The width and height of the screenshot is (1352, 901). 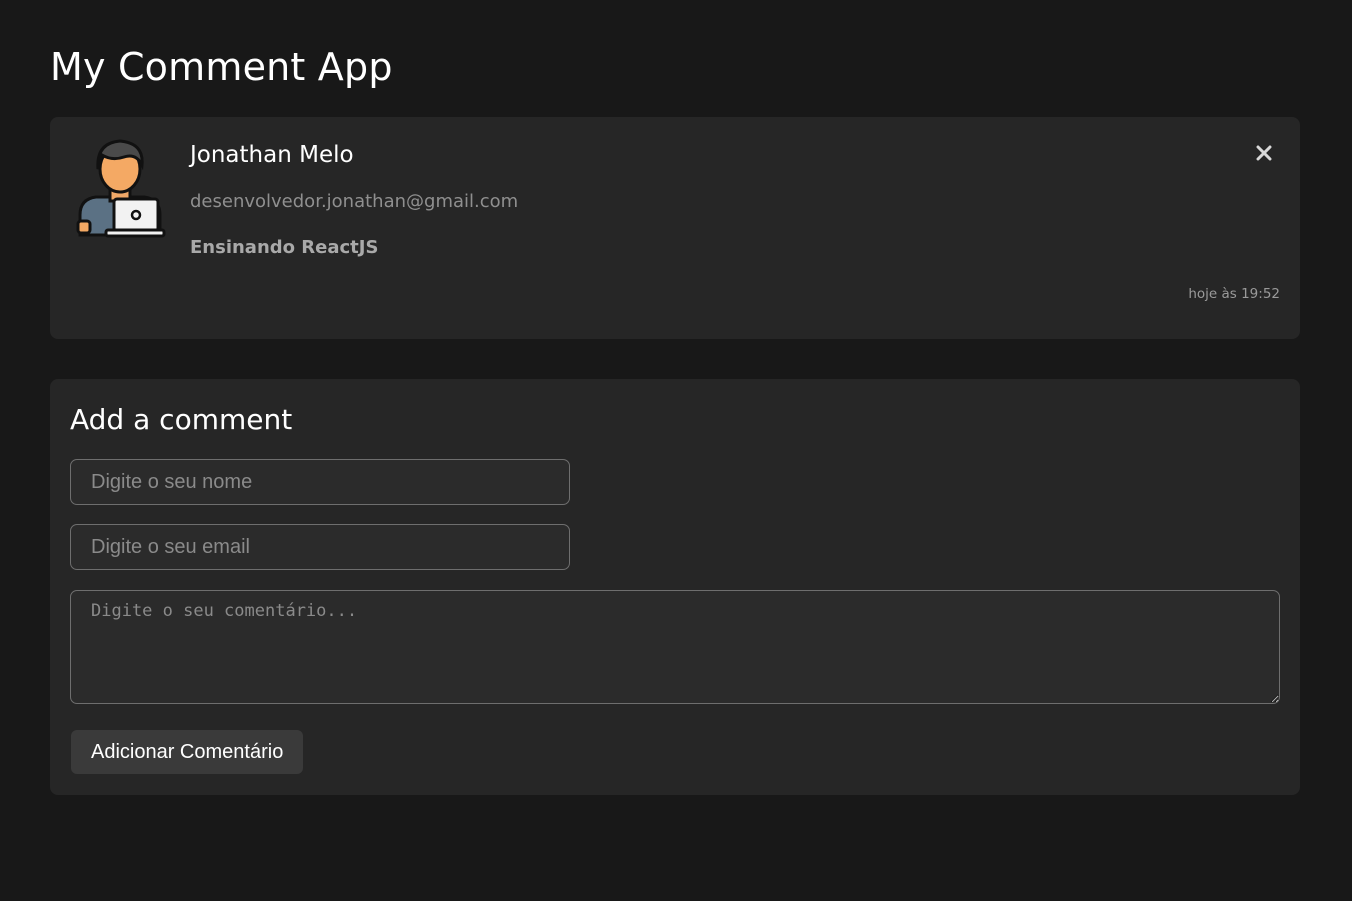 What do you see at coordinates (284, 247) in the screenshot?
I see `comment-text: Ensinando ReactJS` at bounding box center [284, 247].